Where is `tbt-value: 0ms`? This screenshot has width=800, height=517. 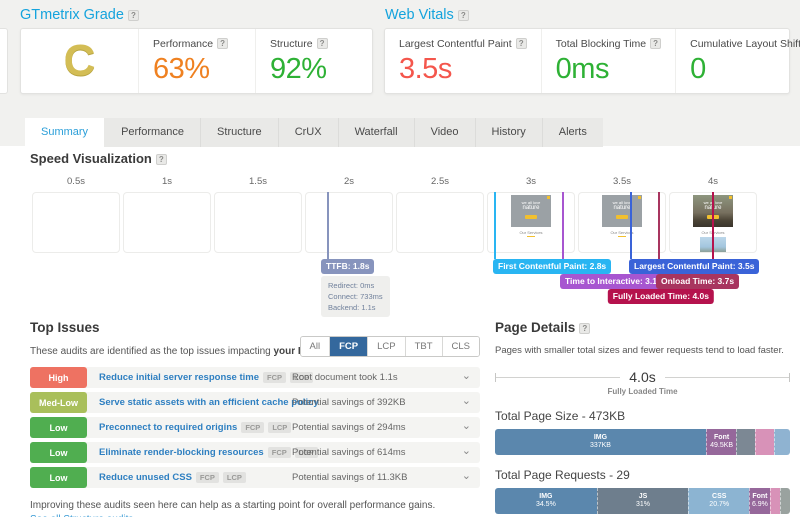
tbt-value: 0ms is located at coordinates (582, 69).